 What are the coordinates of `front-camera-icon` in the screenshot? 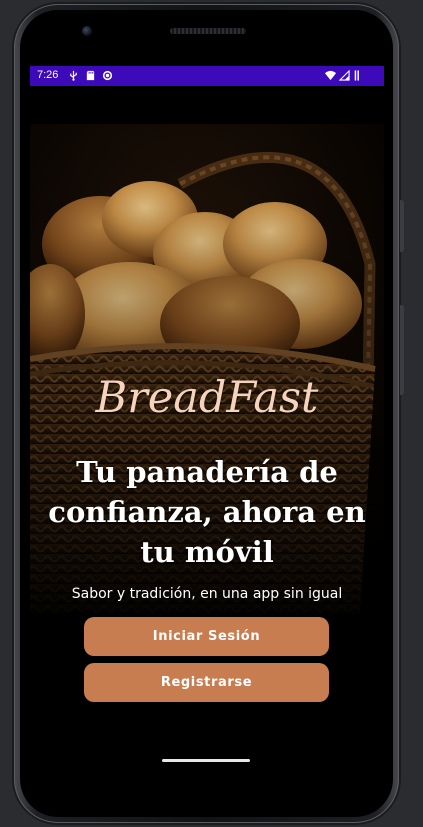 It's located at (87, 31).